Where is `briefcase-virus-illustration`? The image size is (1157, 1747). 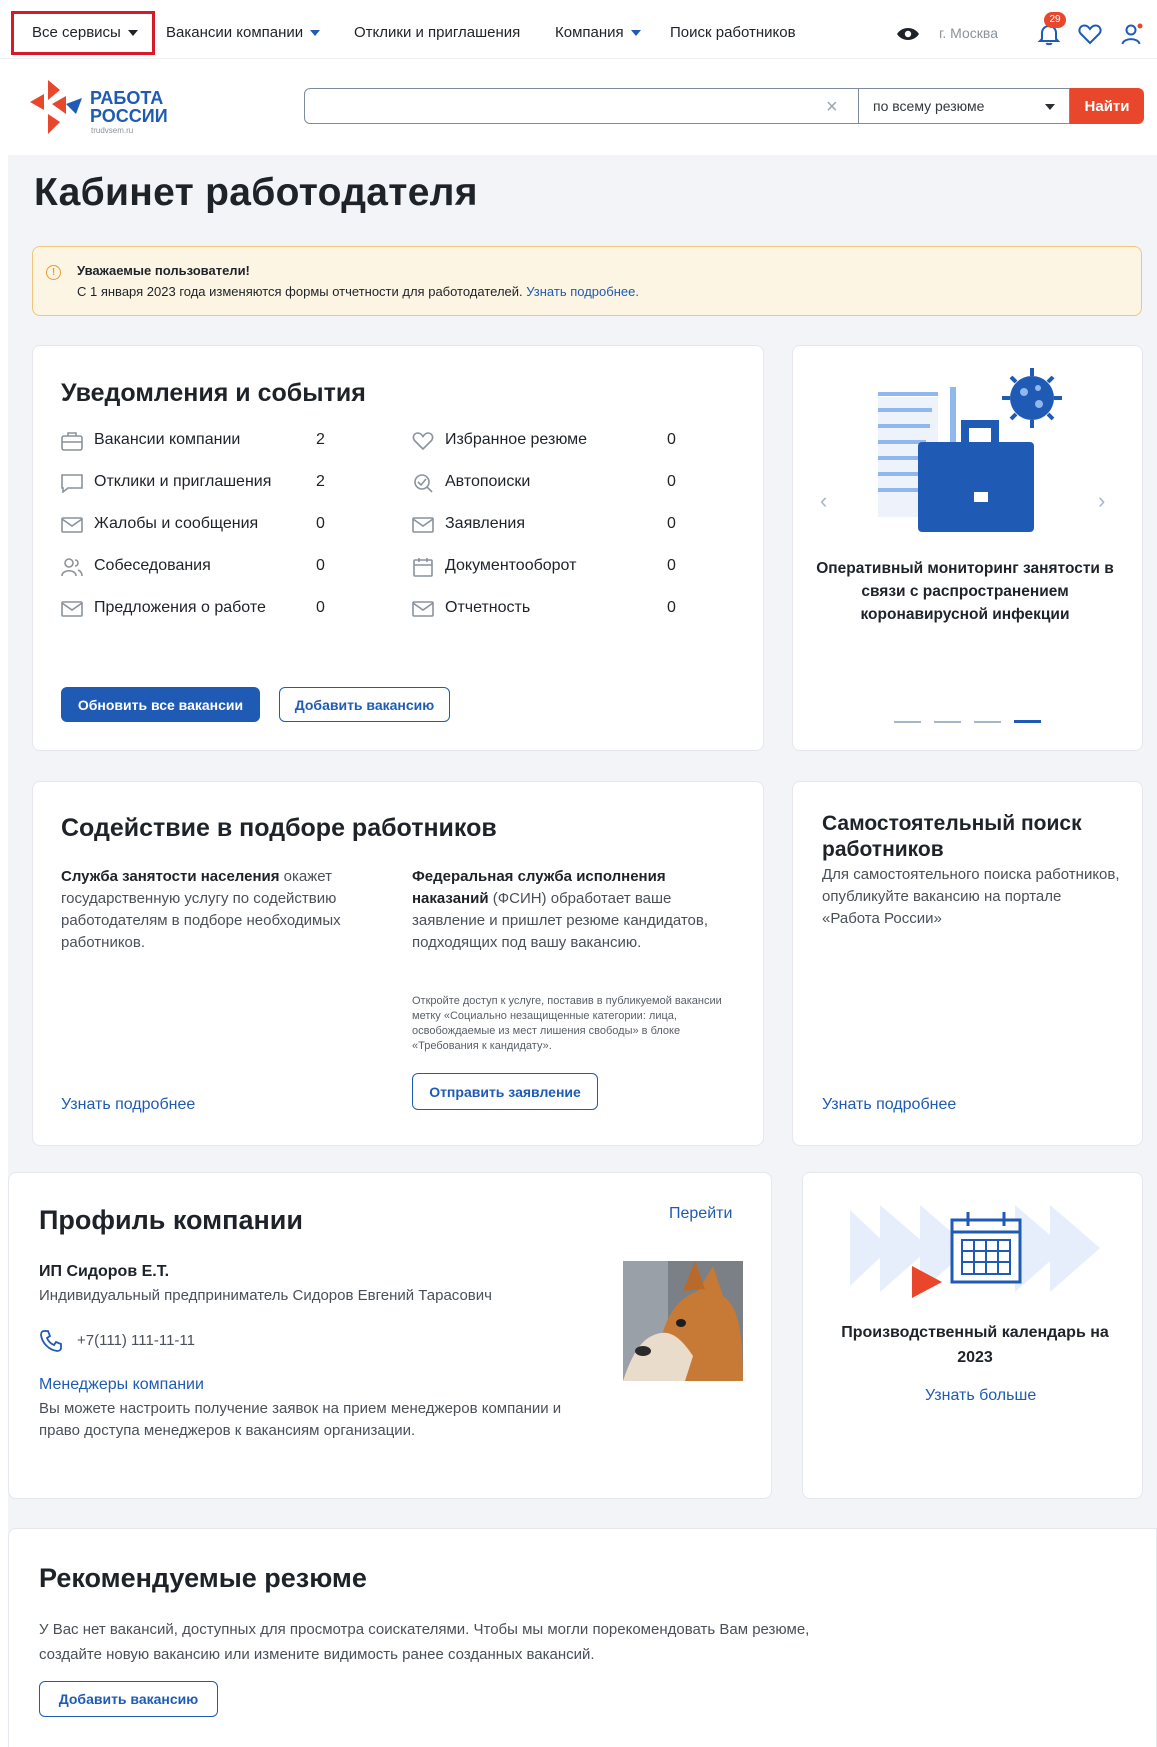
briefcase-virus-illustration is located at coordinates (970, 450).